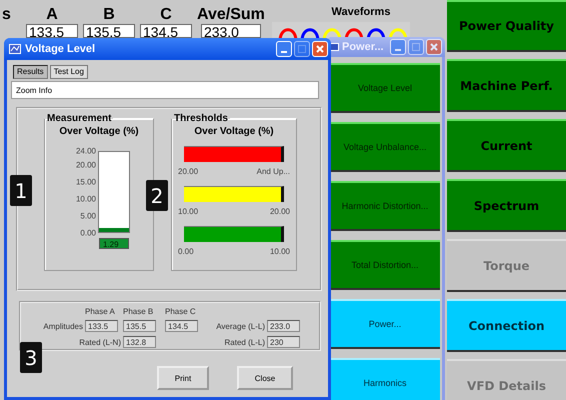 This screenshot has width=566, height=400. Describe the element at coordinates (186, 252) in the screenshot. I see `threshold-label: 0.00` at that location.